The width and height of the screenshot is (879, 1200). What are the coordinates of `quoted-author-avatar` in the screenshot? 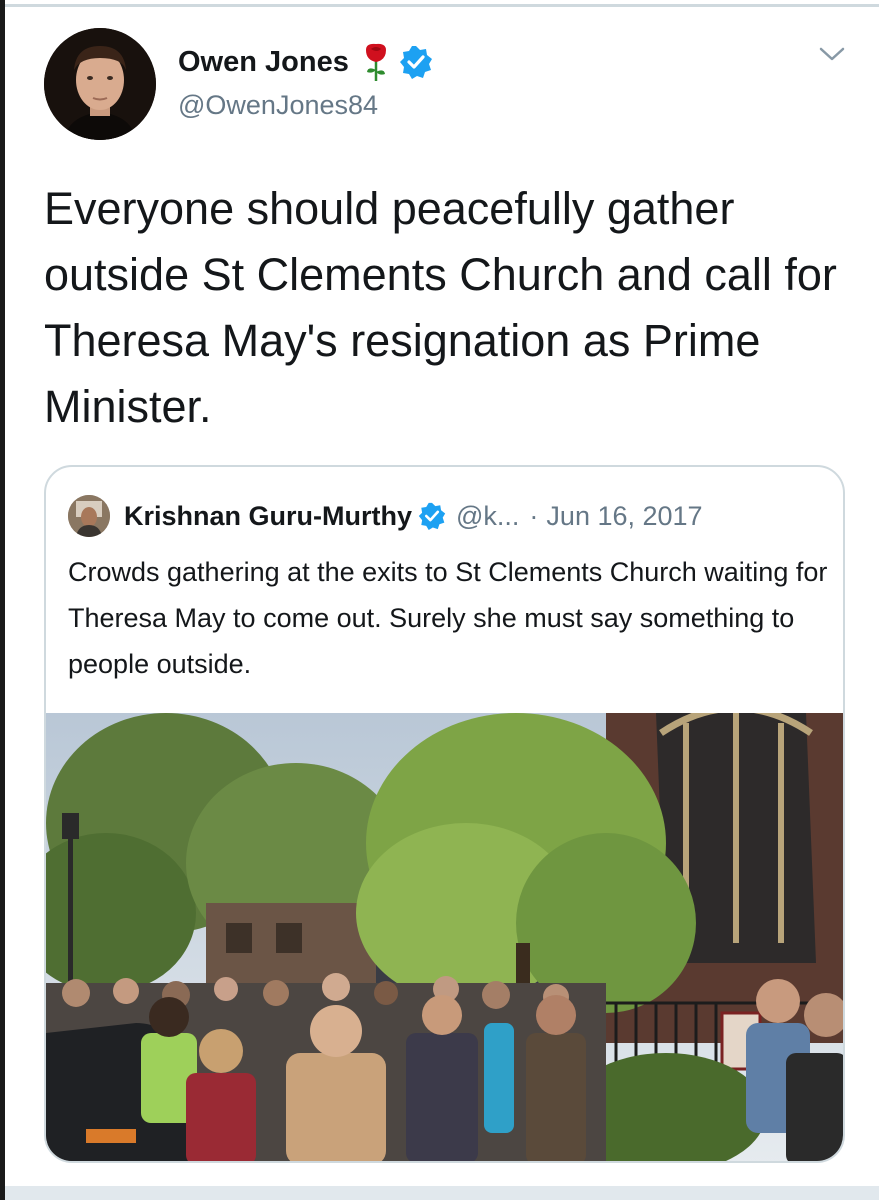 It's located at (89, 516).